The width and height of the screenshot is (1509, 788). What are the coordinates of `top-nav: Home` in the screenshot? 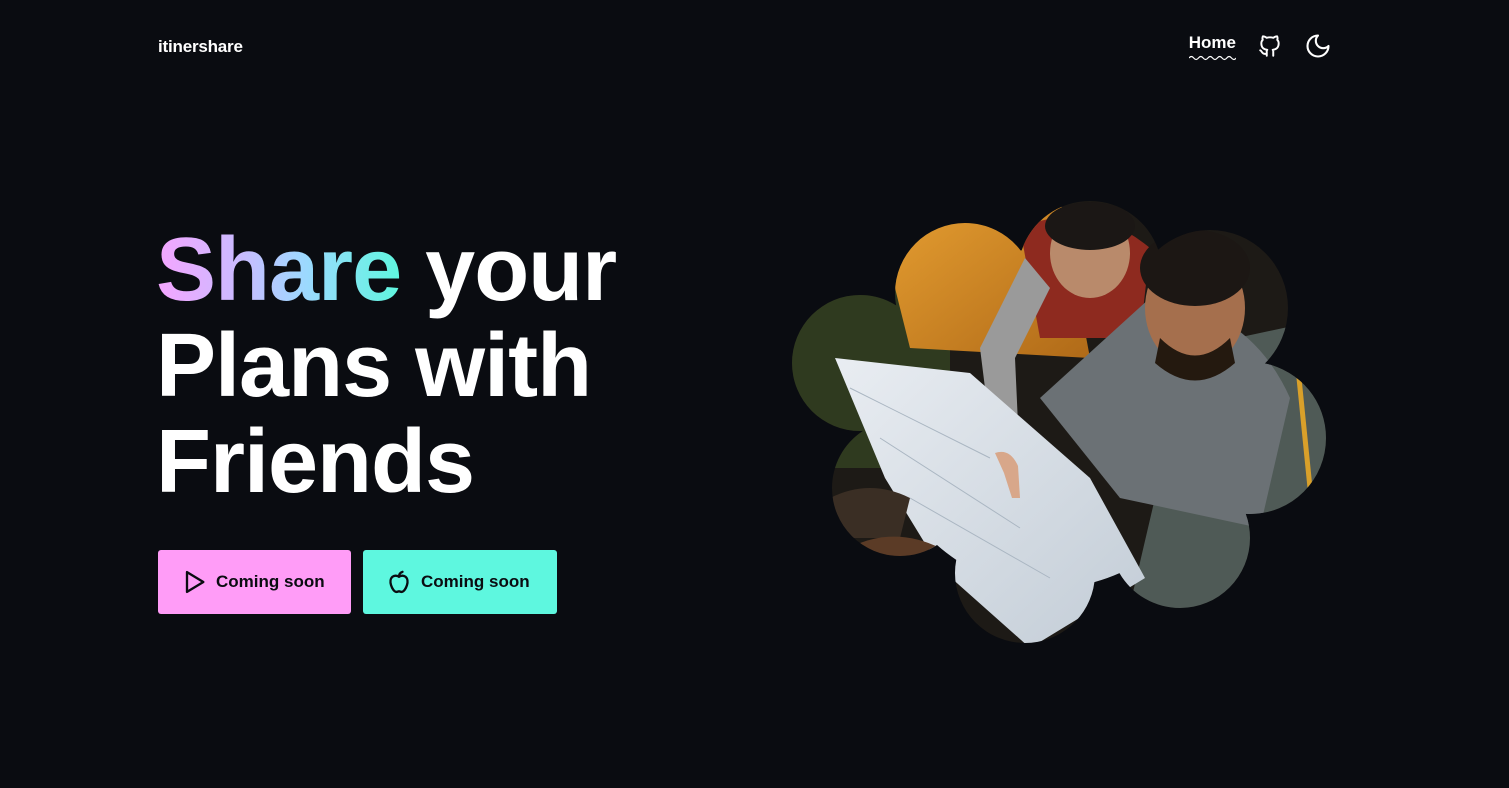 It's located at (1260, 46).